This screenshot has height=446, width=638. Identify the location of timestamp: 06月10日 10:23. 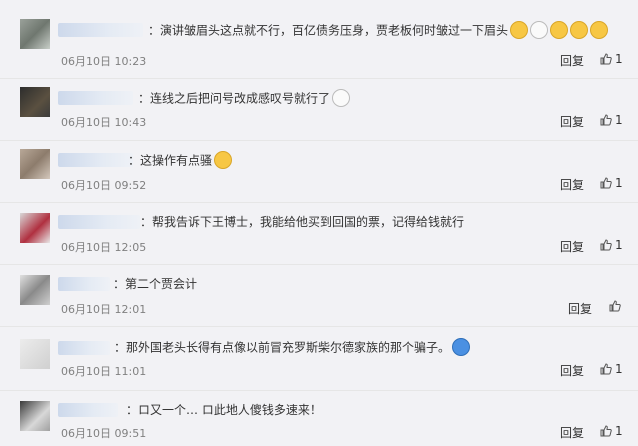
(104, 61).